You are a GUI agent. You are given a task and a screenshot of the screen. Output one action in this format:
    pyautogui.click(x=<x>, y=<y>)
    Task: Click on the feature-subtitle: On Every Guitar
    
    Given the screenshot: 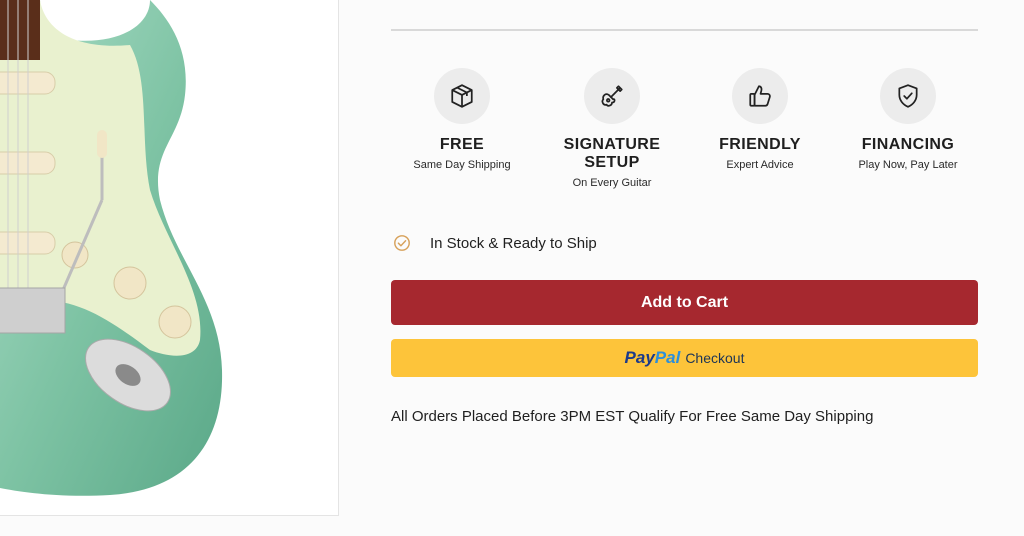 What is the action you would take?
    pyautogui.click(x=612, y=183)
    